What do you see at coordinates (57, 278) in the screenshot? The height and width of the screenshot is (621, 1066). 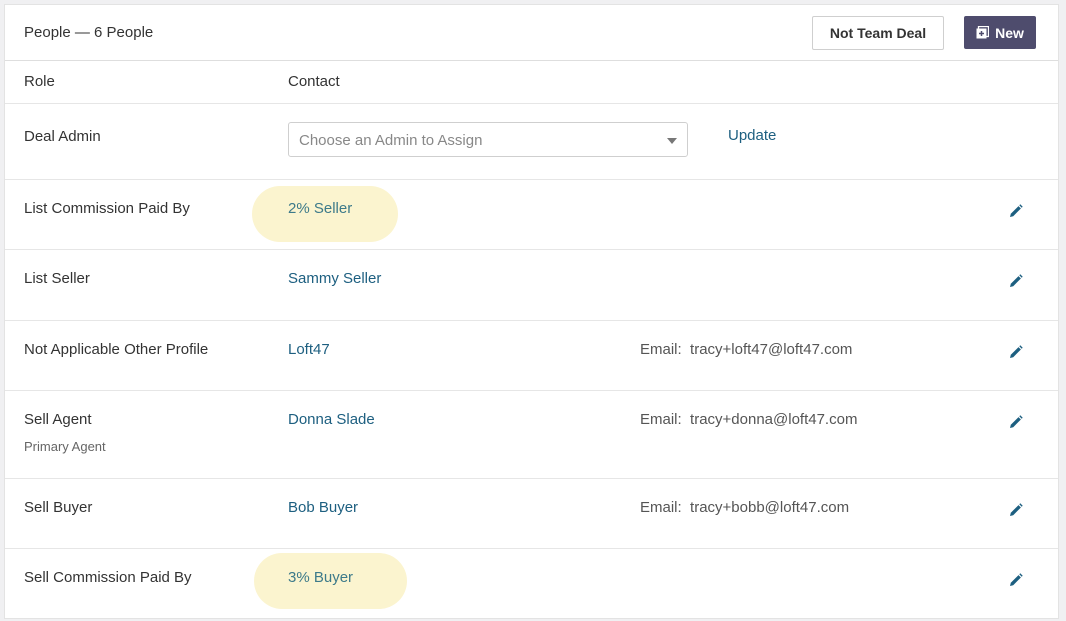 I see `role-label: List Seller` at bounding box center [57, 278].